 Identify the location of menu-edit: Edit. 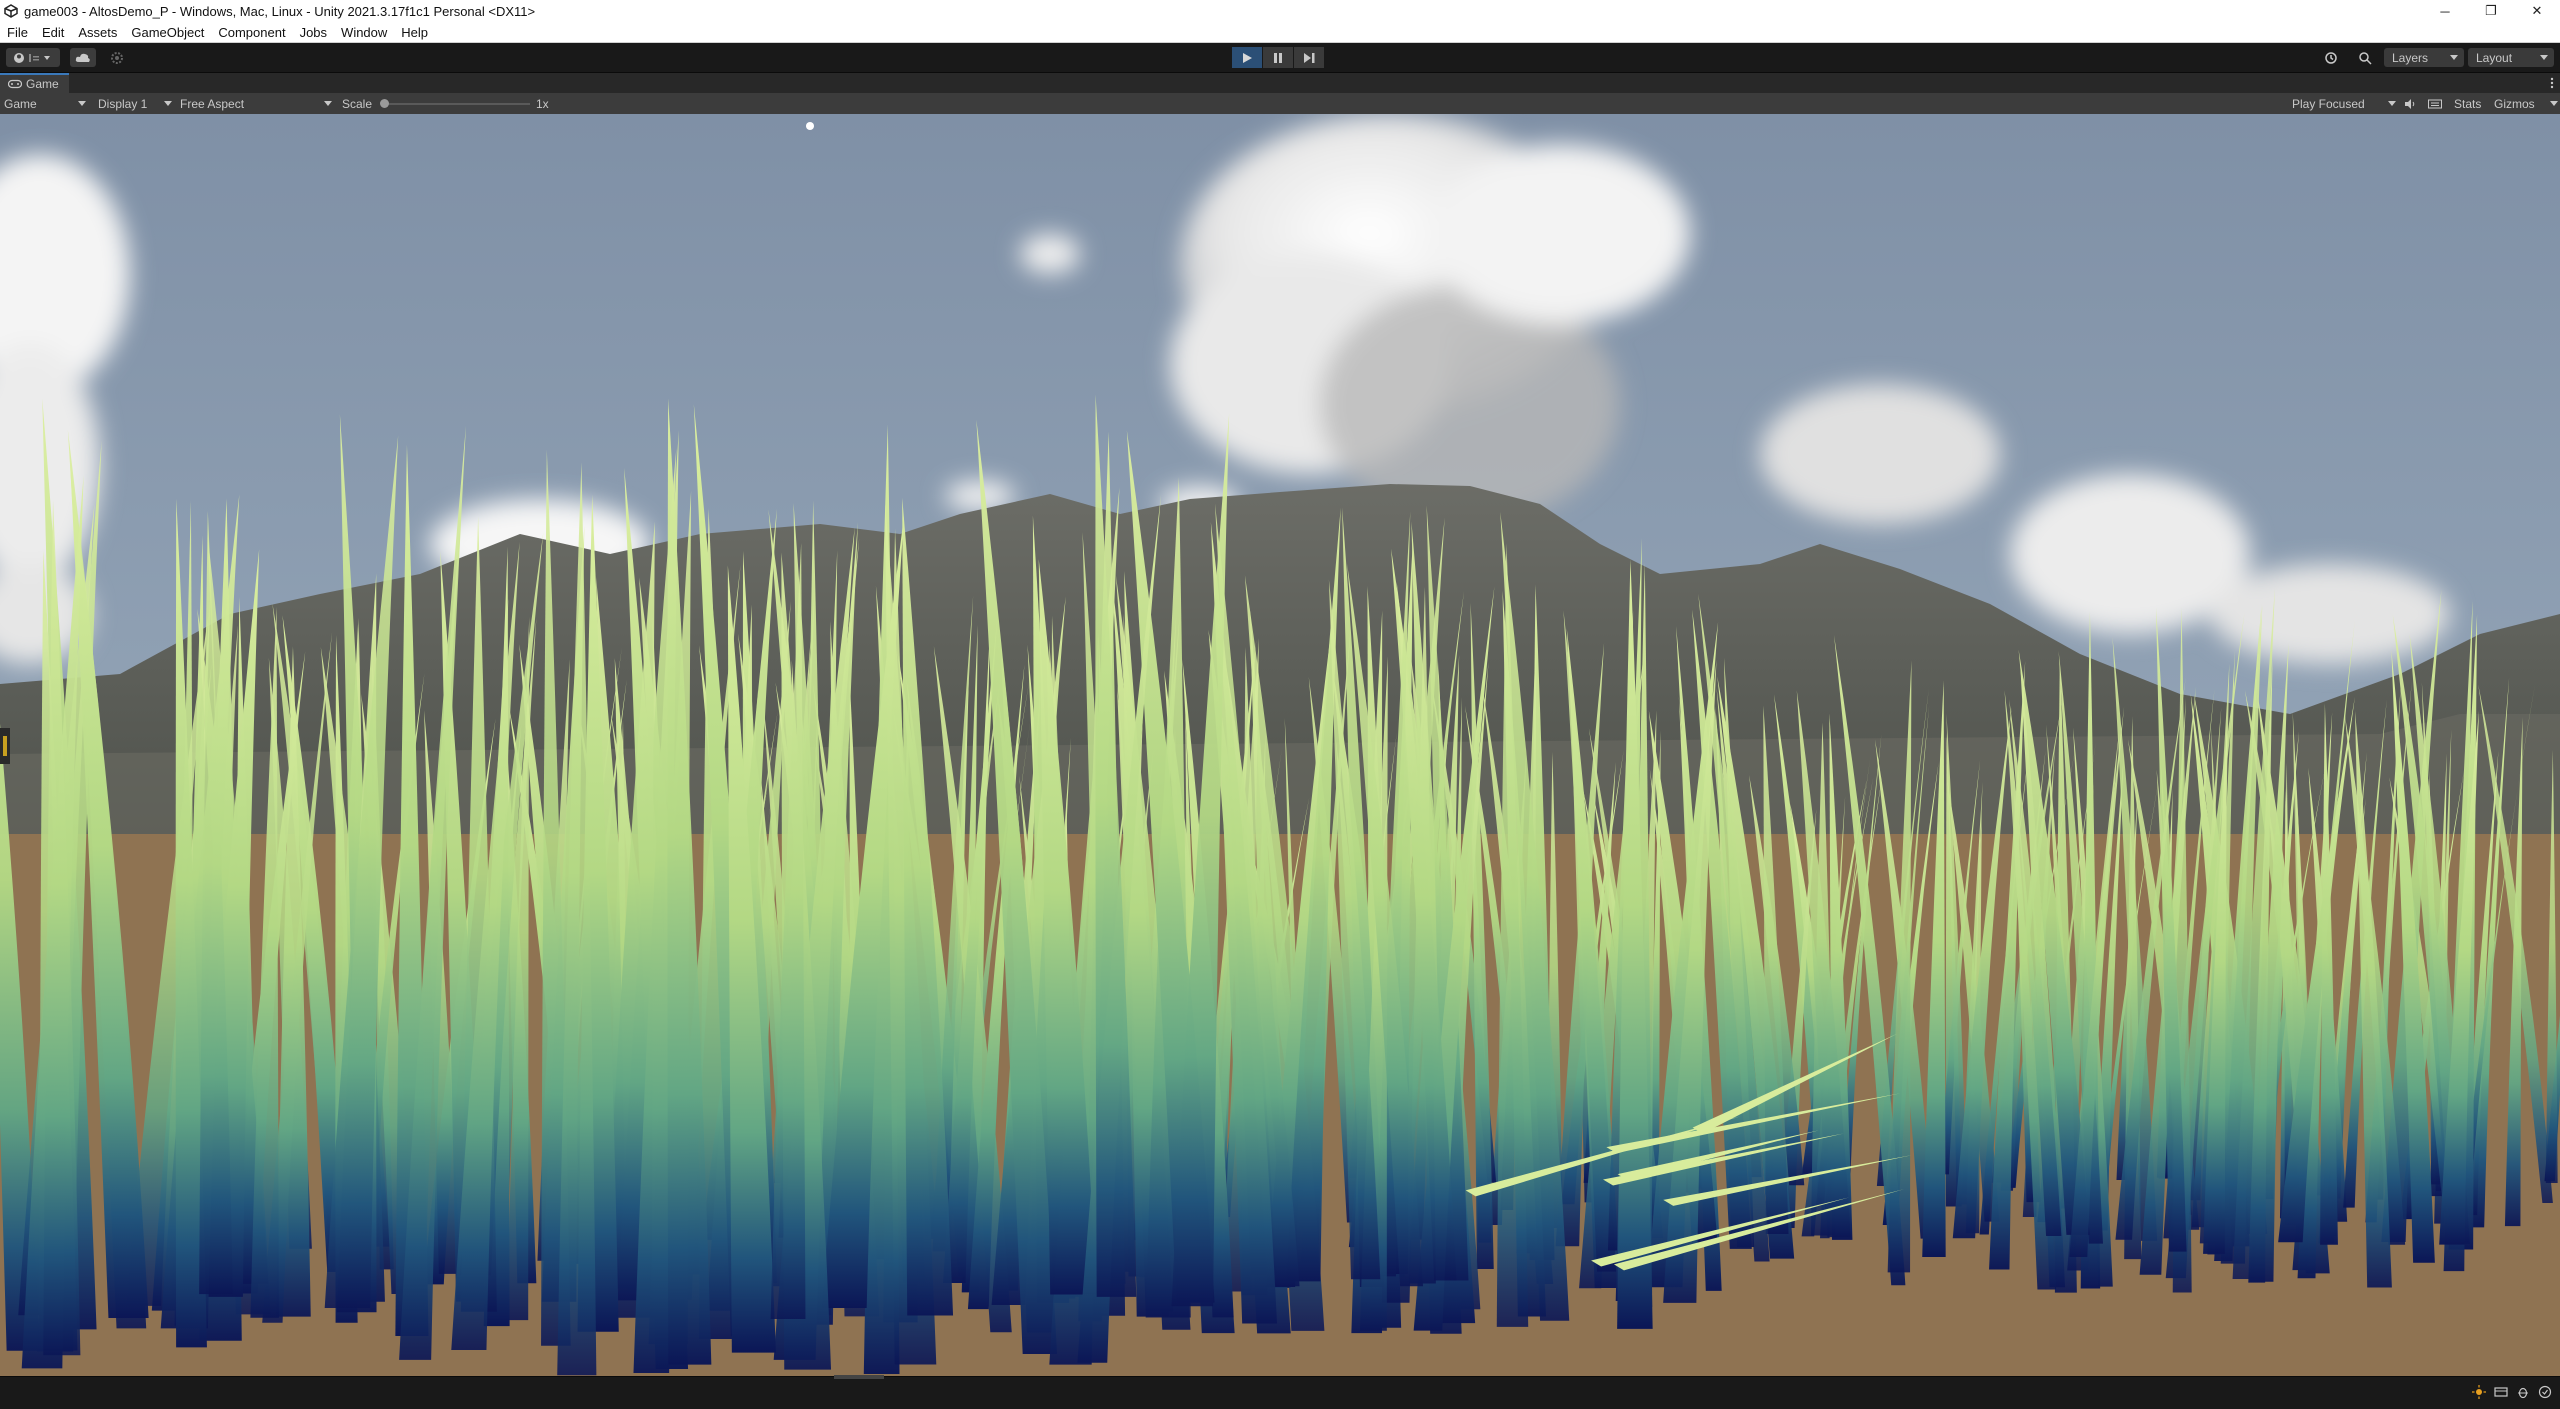
(53, 32).